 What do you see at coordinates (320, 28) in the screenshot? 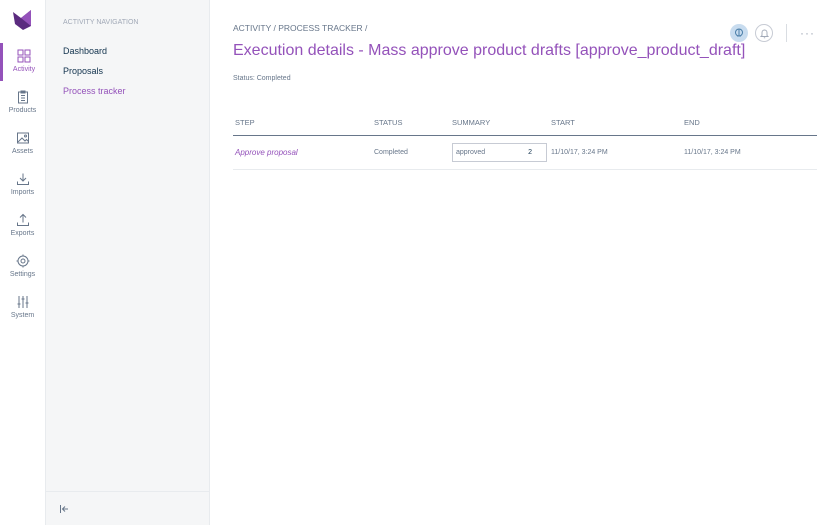
I see `breadcrumb-process-tracker: PROCESS TRACKER` at bounding box center [320, 28].